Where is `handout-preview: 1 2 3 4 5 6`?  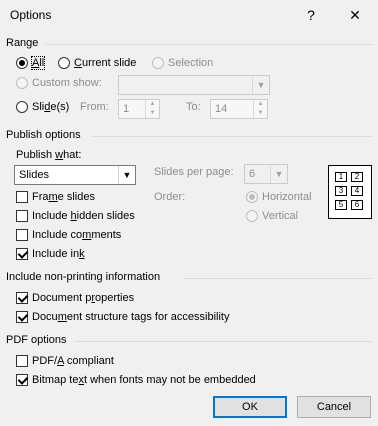 handout-preview: 1 2 3 4 5 6 is located at coordinates (350, 192).